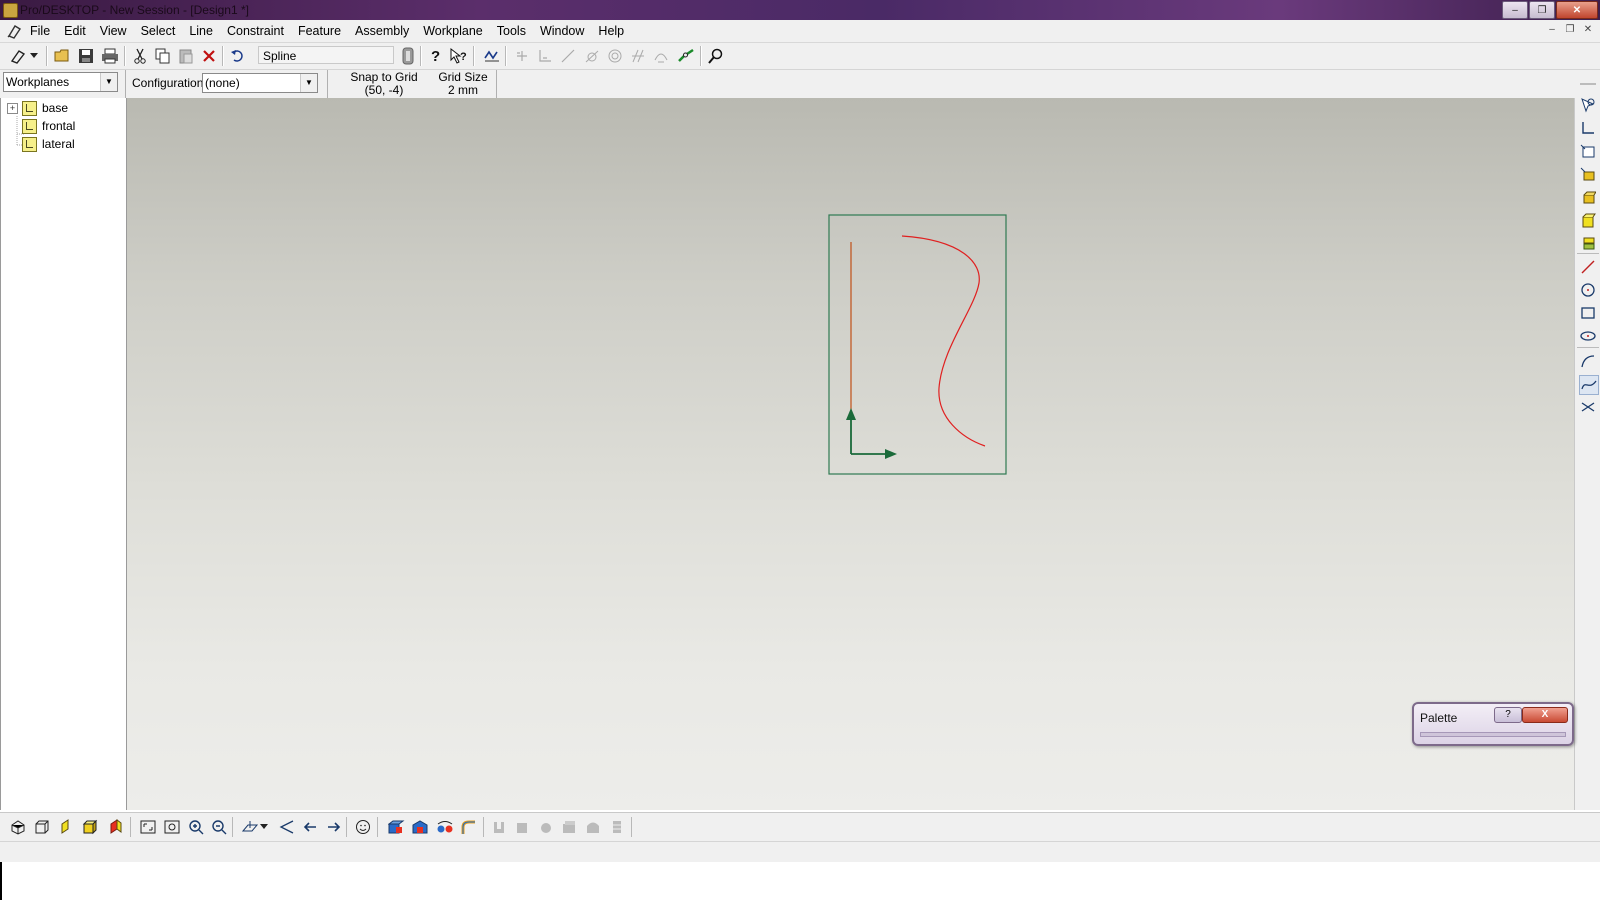  What do you see at coordinates (10, 10) in the screenshot?
I see `app-icon` at bounding box center [10, 10].